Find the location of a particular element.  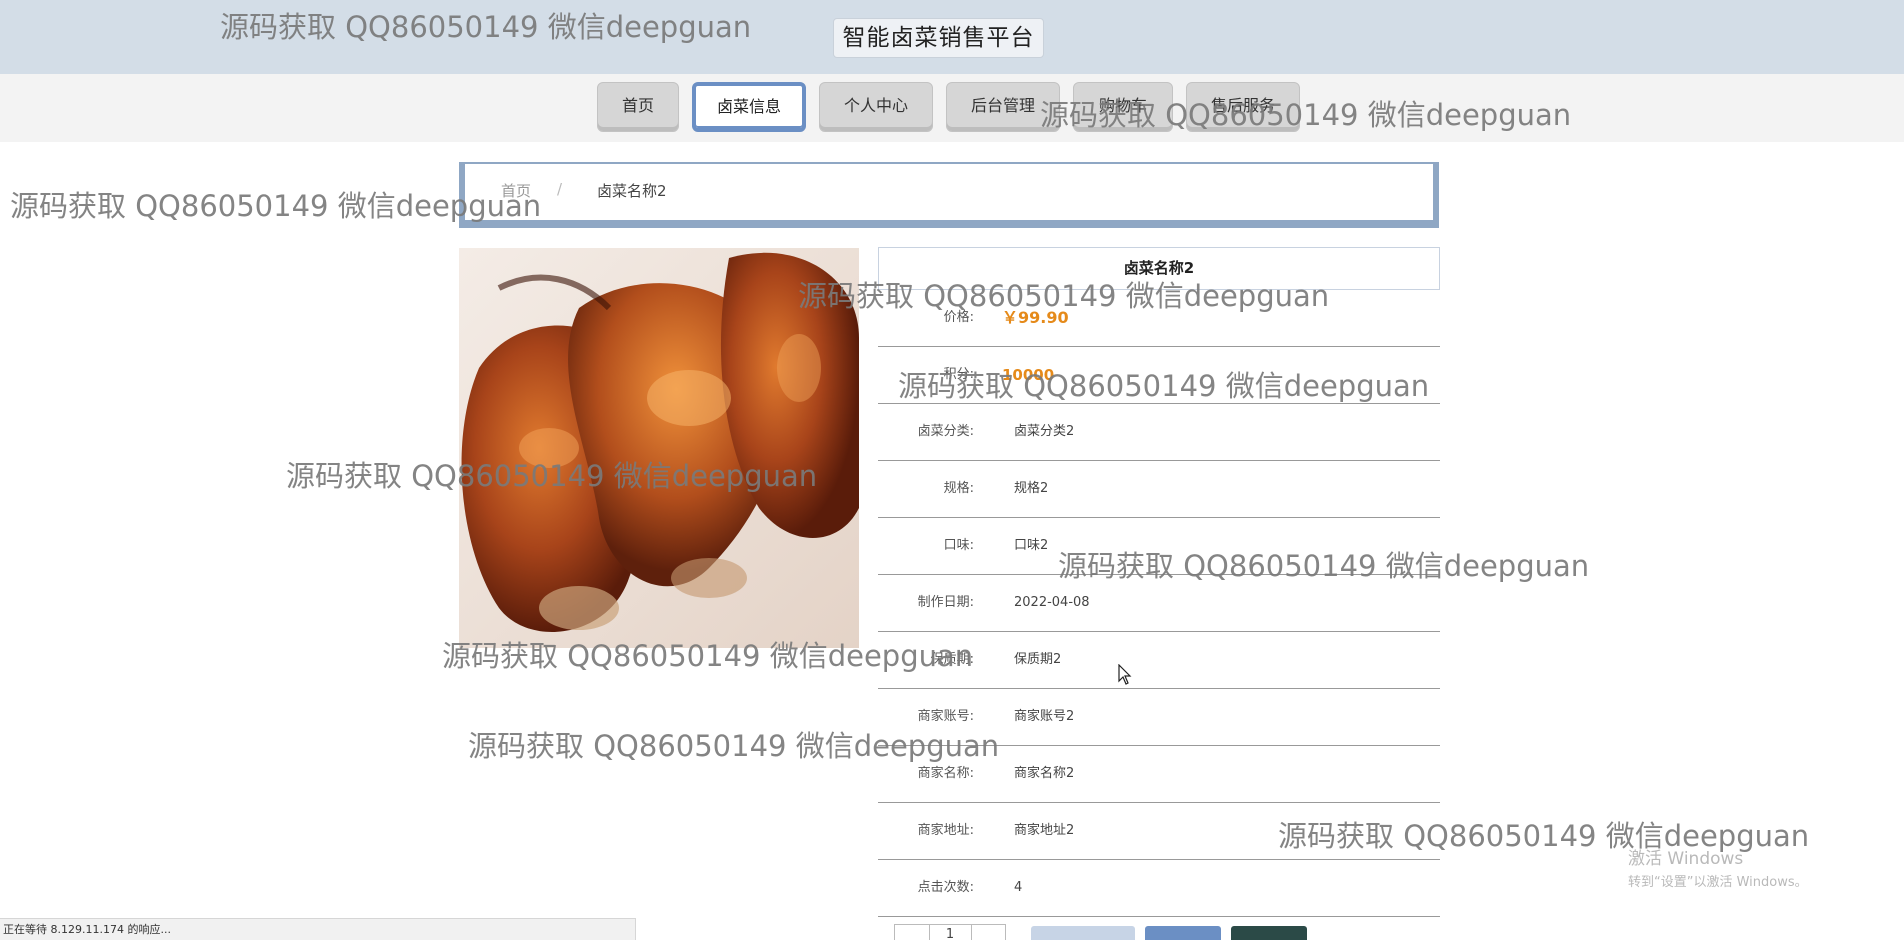

field-label: 保质期: is located at coordinates (952, 659).